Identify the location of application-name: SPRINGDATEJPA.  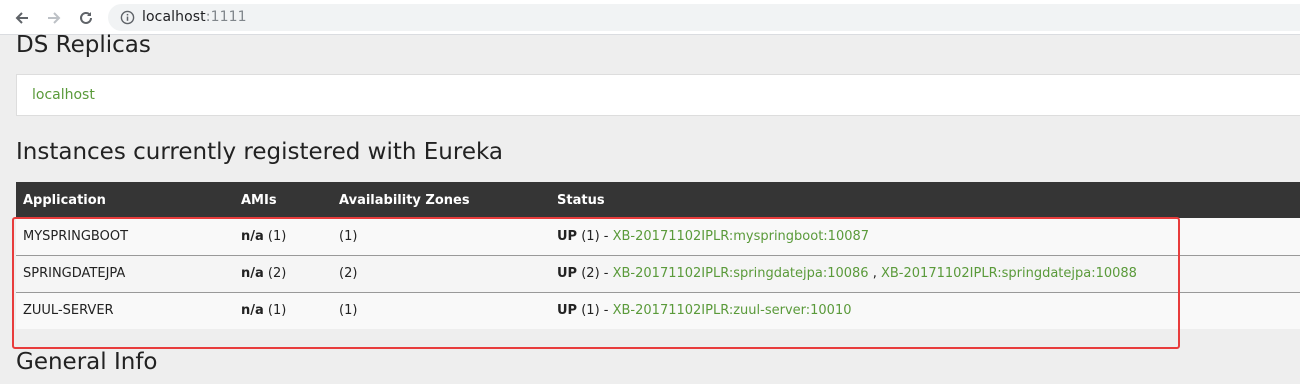
(125, 273).